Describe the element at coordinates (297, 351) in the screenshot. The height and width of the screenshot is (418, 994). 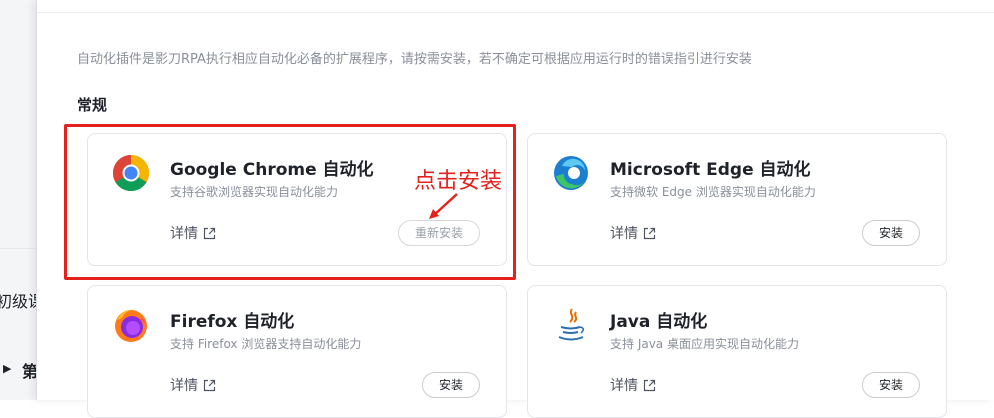
I see `plugin-card-firefox: Firefox 自动化 支持 Firefox 浏览器支持自动化能力 详情 安装` at that location.